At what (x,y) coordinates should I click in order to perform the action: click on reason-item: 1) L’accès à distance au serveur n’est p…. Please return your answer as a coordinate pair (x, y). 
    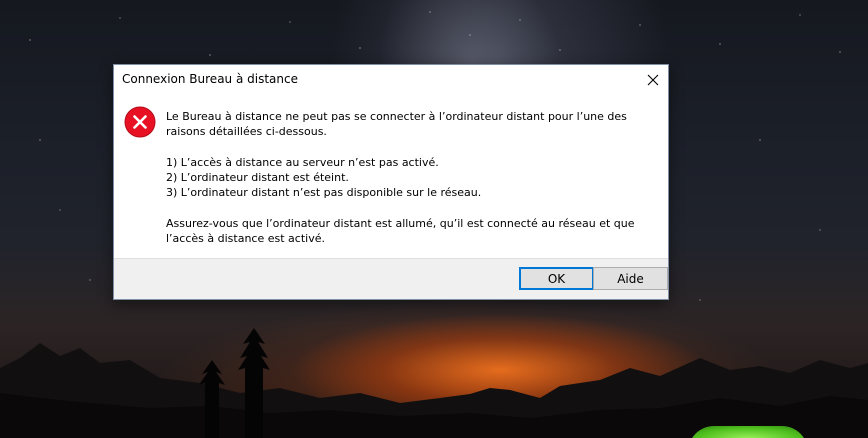
    Looking at the image, I should click on (302, 162).